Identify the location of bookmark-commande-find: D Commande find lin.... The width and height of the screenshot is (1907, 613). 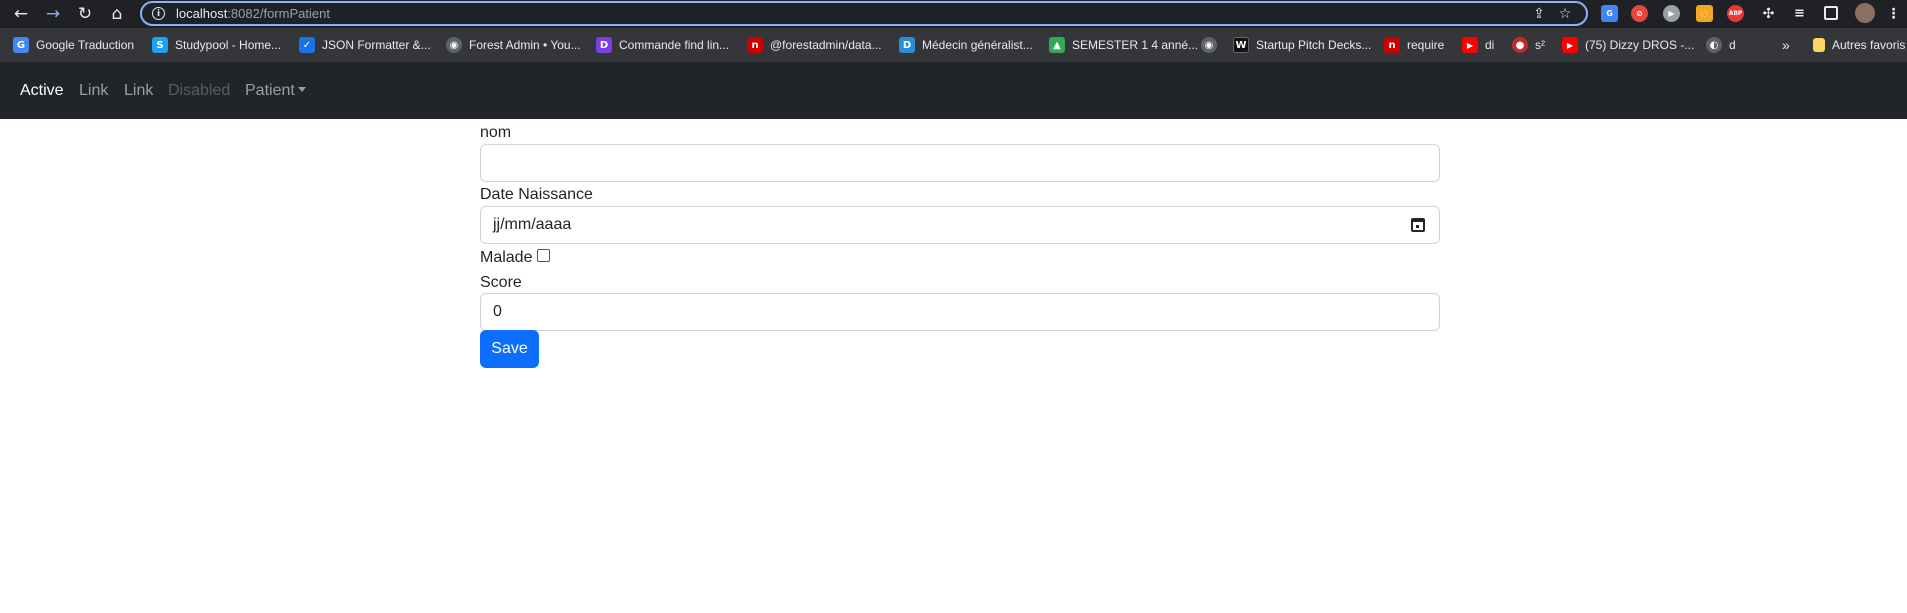
(662, 45).